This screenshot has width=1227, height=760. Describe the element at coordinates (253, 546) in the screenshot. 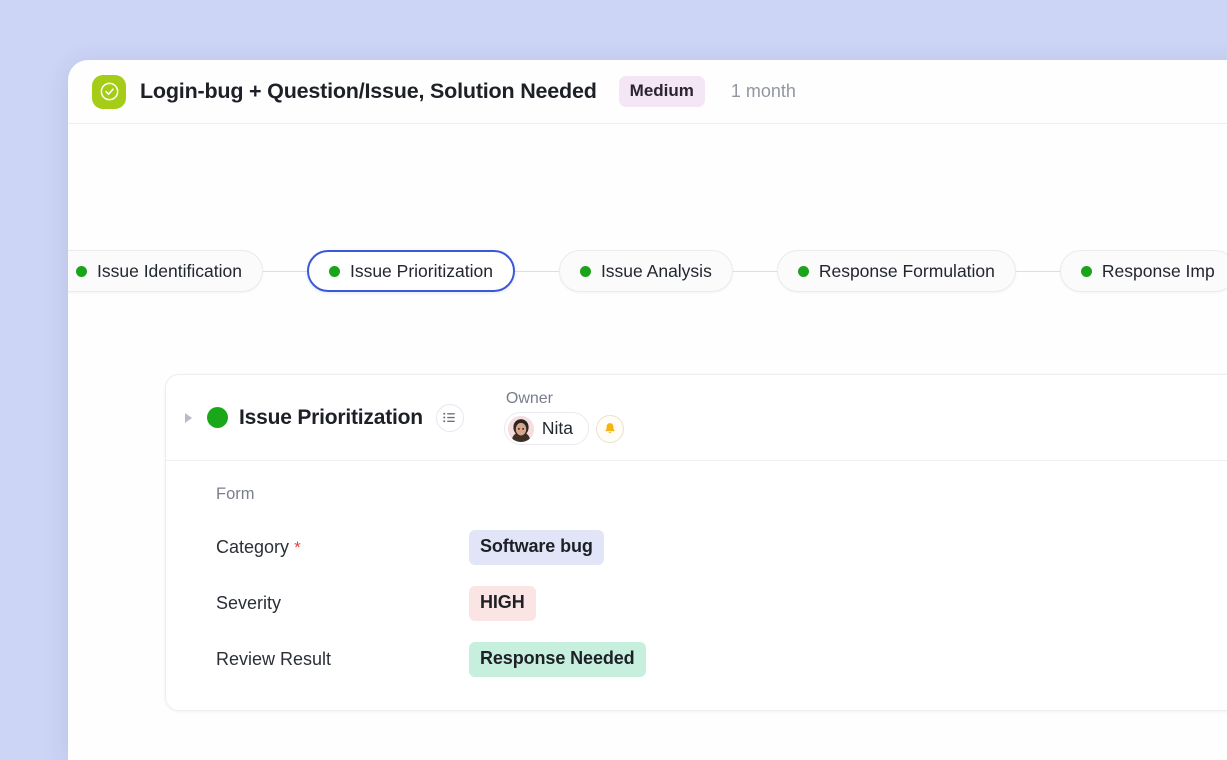

I see `field-label-text: Category` at that location.